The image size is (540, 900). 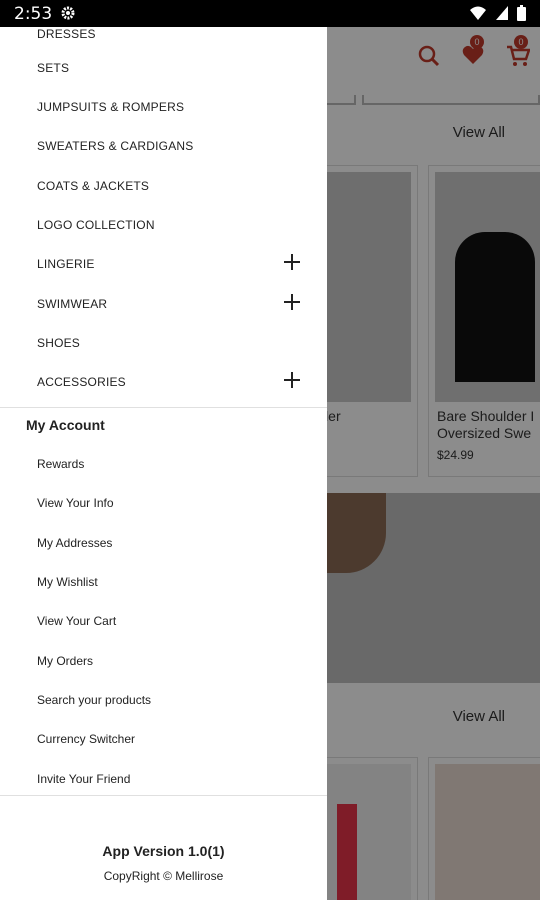 I want to click on category-item-sweaters: SWEATERS & CARDIGANS, so click(x=163, y=146).